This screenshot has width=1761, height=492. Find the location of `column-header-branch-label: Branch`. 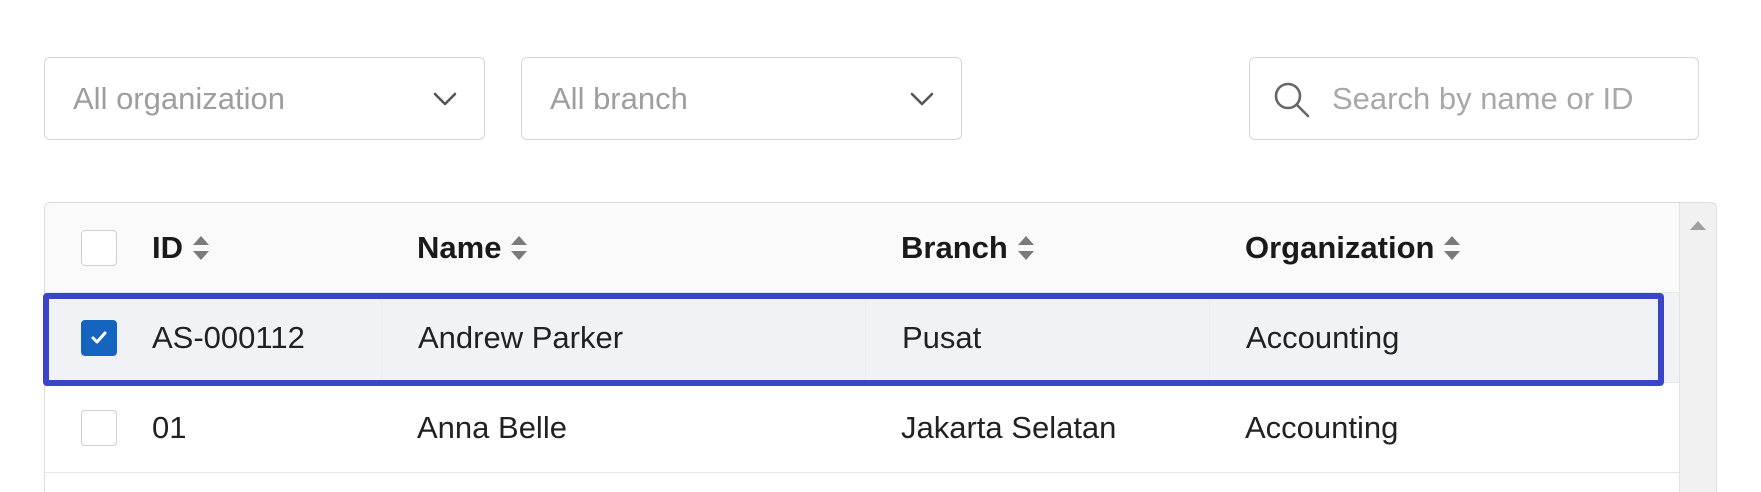

column-header-branch-label: Branch is located at coordinates (954, 247).